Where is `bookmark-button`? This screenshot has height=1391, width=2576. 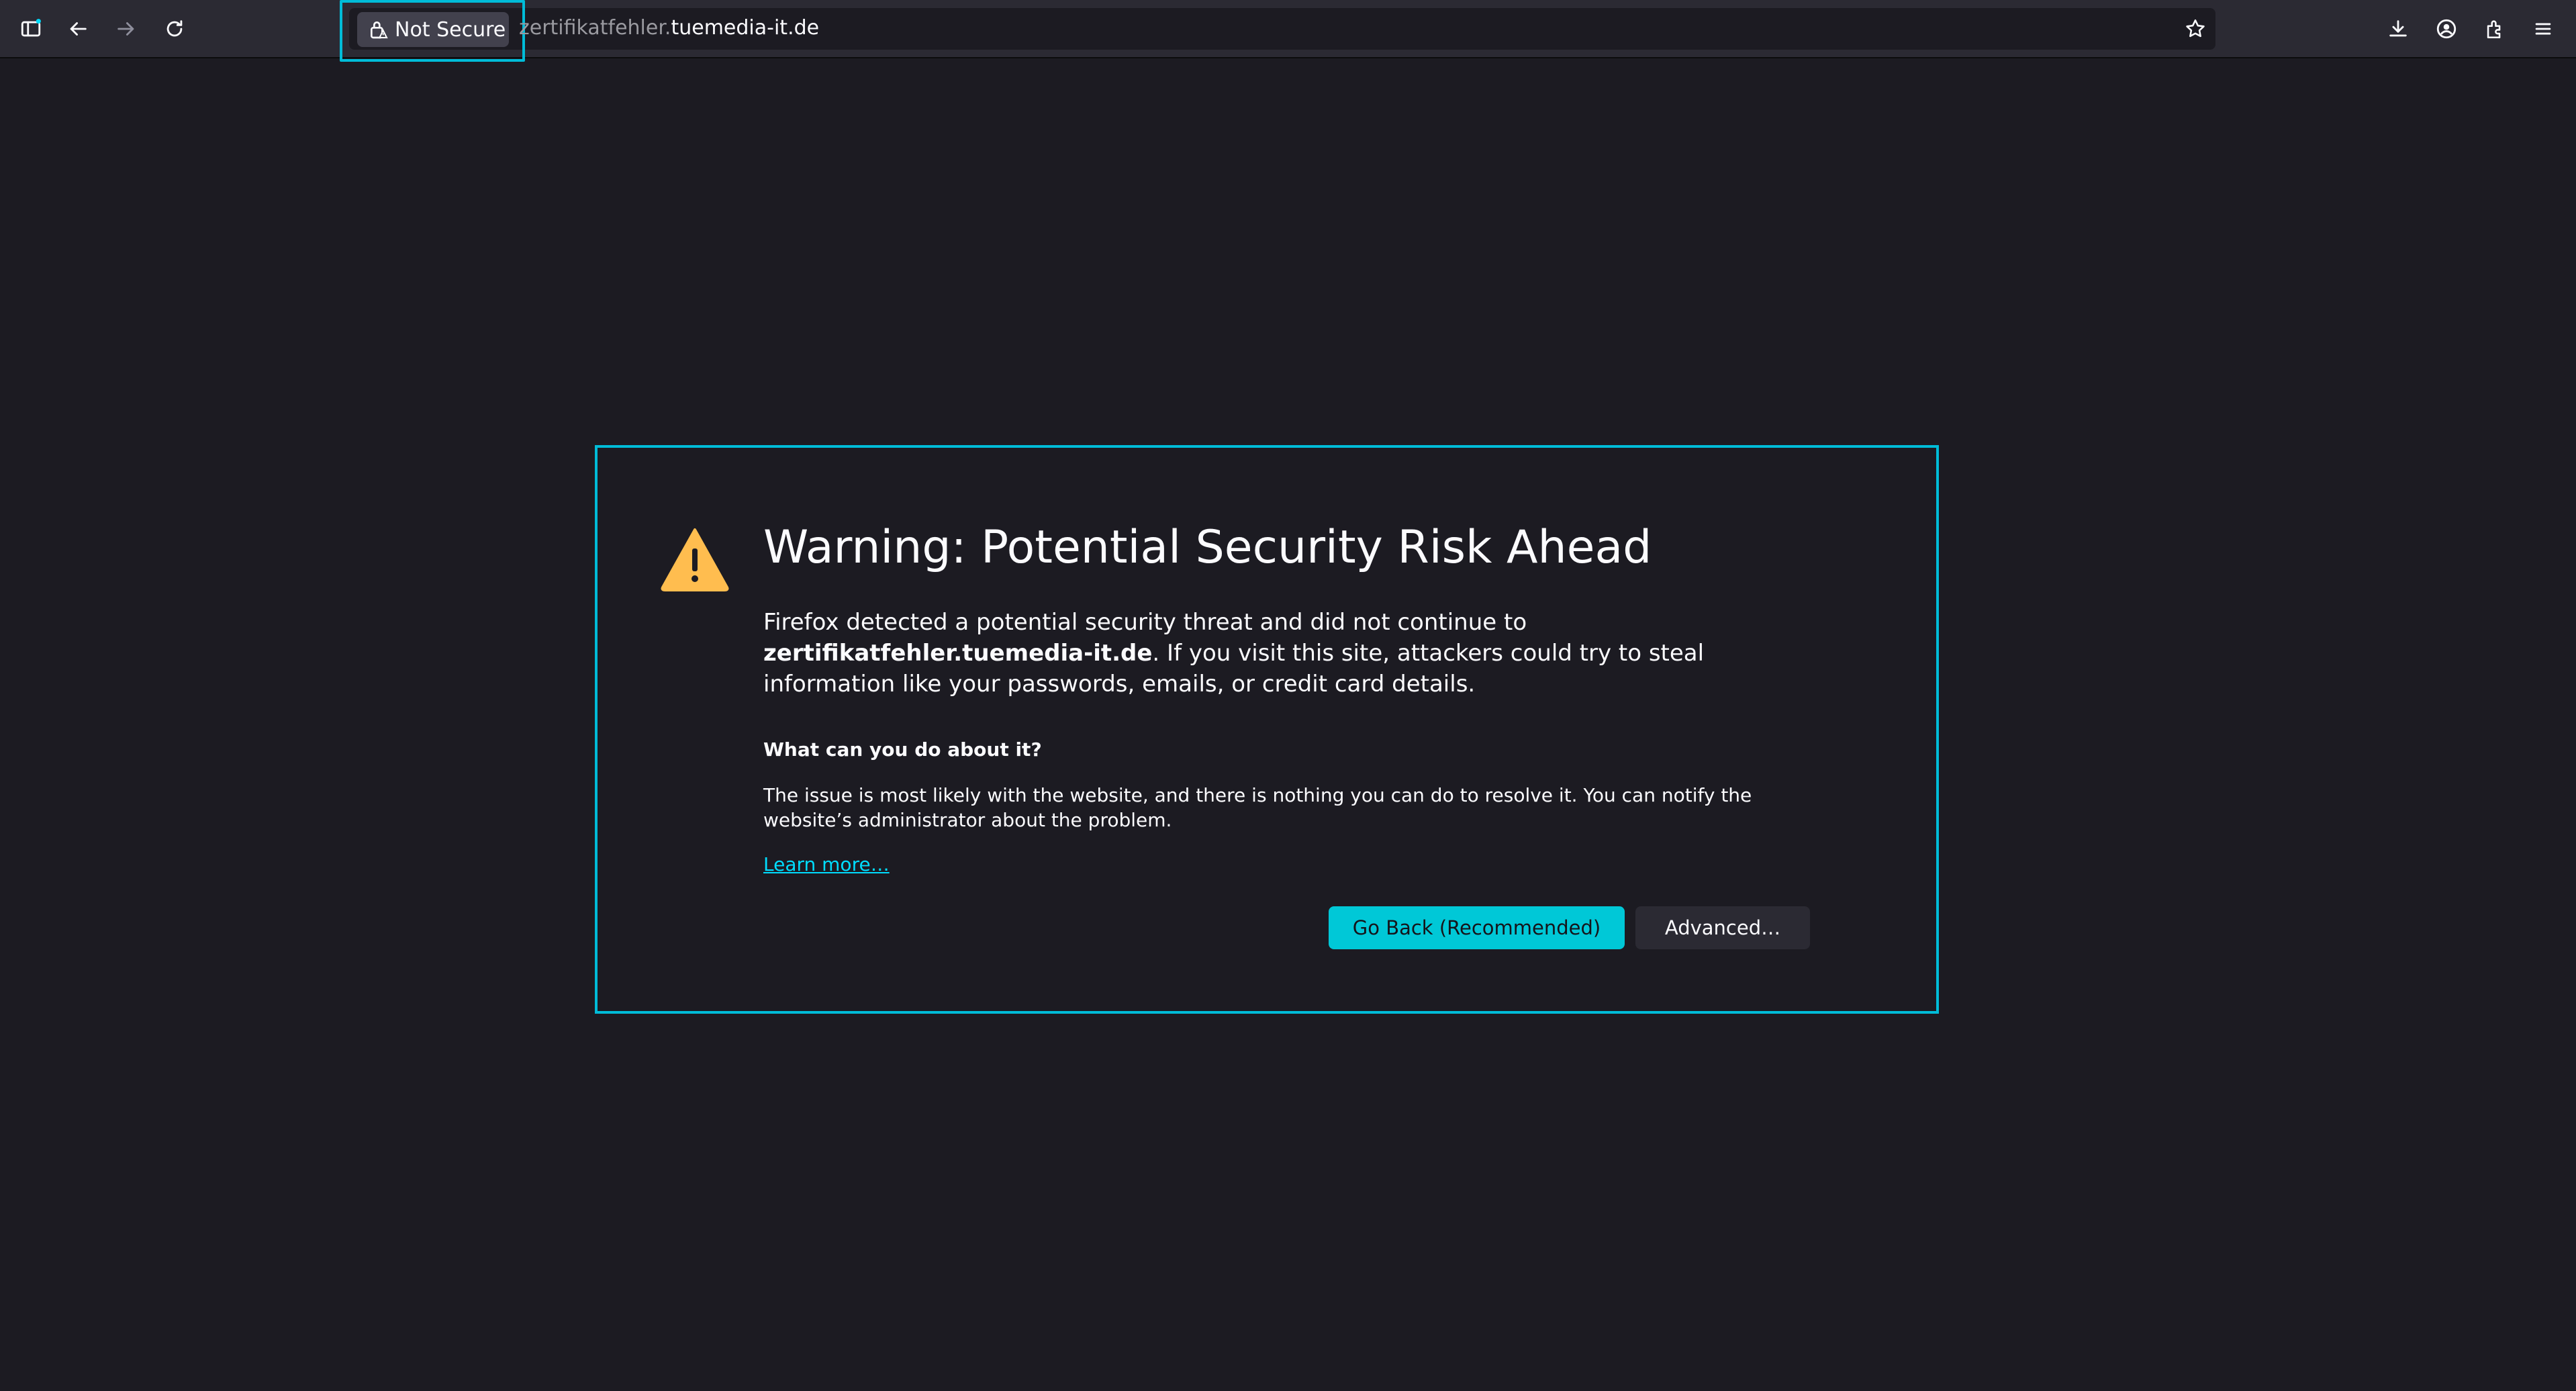
bookmark-button is located at coordinates (2195, 29).